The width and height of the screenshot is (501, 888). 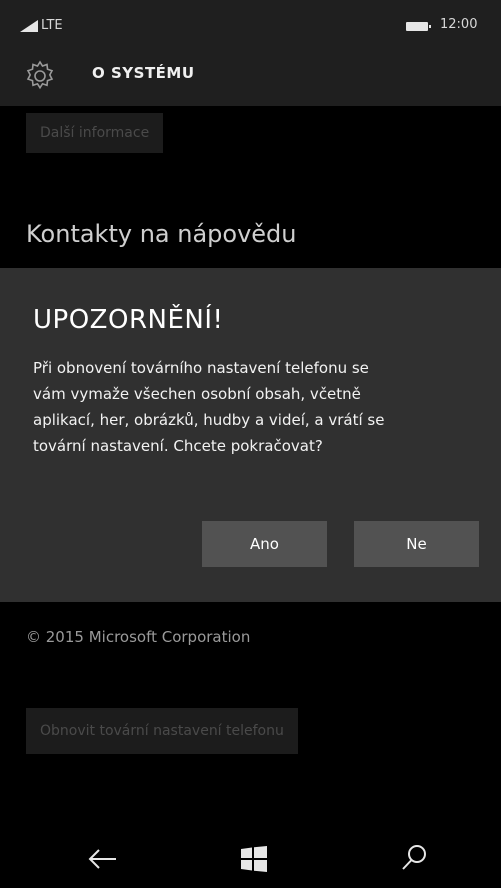 I want to click on search-icon, so click(x=414, y=858).